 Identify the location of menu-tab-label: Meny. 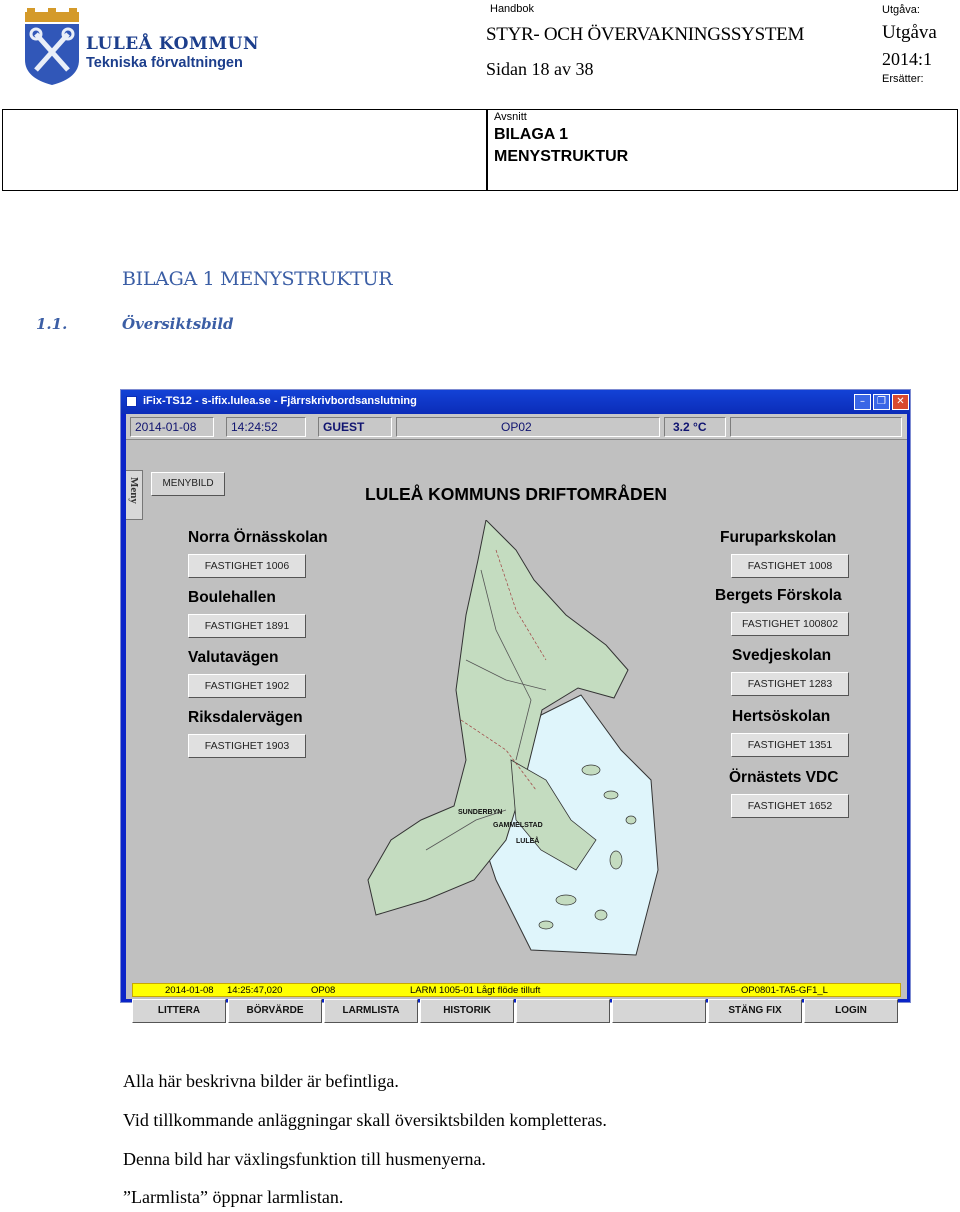
(134, 490).